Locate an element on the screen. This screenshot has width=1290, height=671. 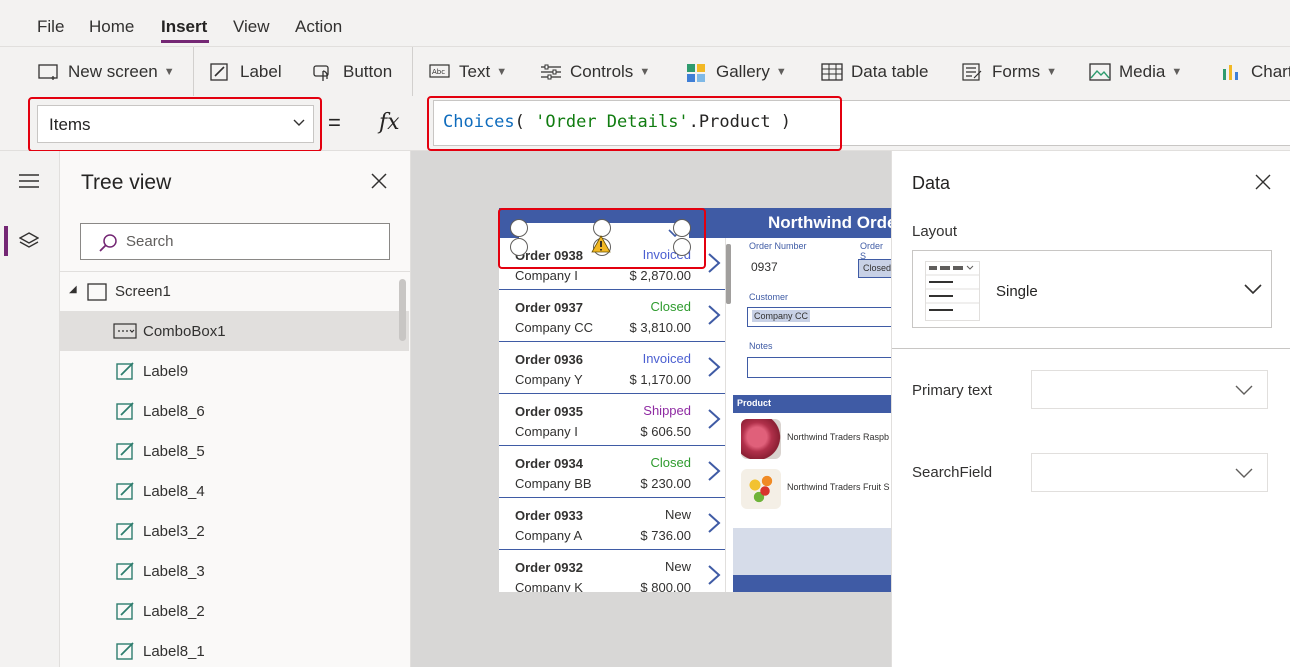
fx-button: fx ▼ is located at coordinates (567, 124).